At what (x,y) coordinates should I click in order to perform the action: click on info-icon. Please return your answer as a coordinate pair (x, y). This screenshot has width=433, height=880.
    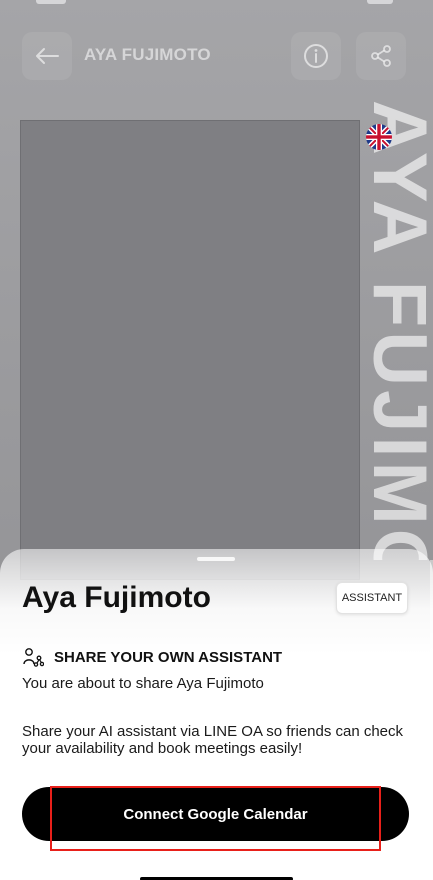
    Looking at the image, I should click on (316, 56).